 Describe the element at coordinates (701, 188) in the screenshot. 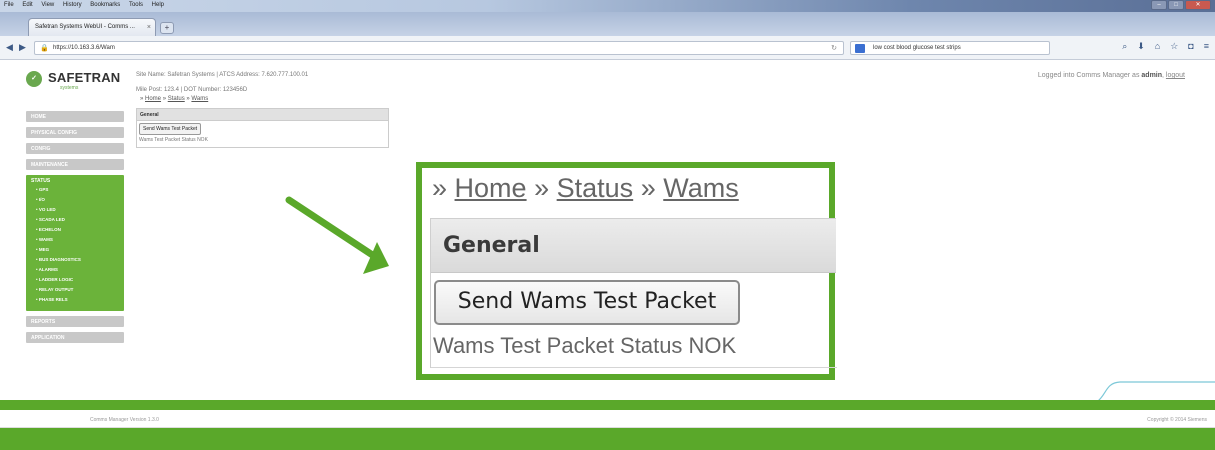

I see `zoom-breadcrumb-wams: Wams` at that location.